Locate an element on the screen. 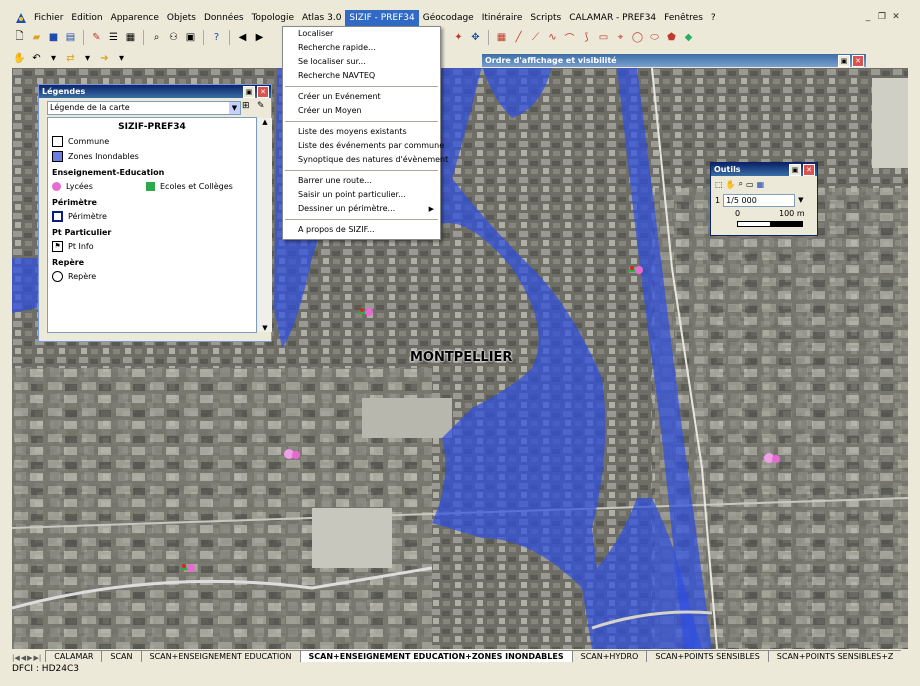  draw-path-icon: ⟆ is located at coordinates (586, 37).